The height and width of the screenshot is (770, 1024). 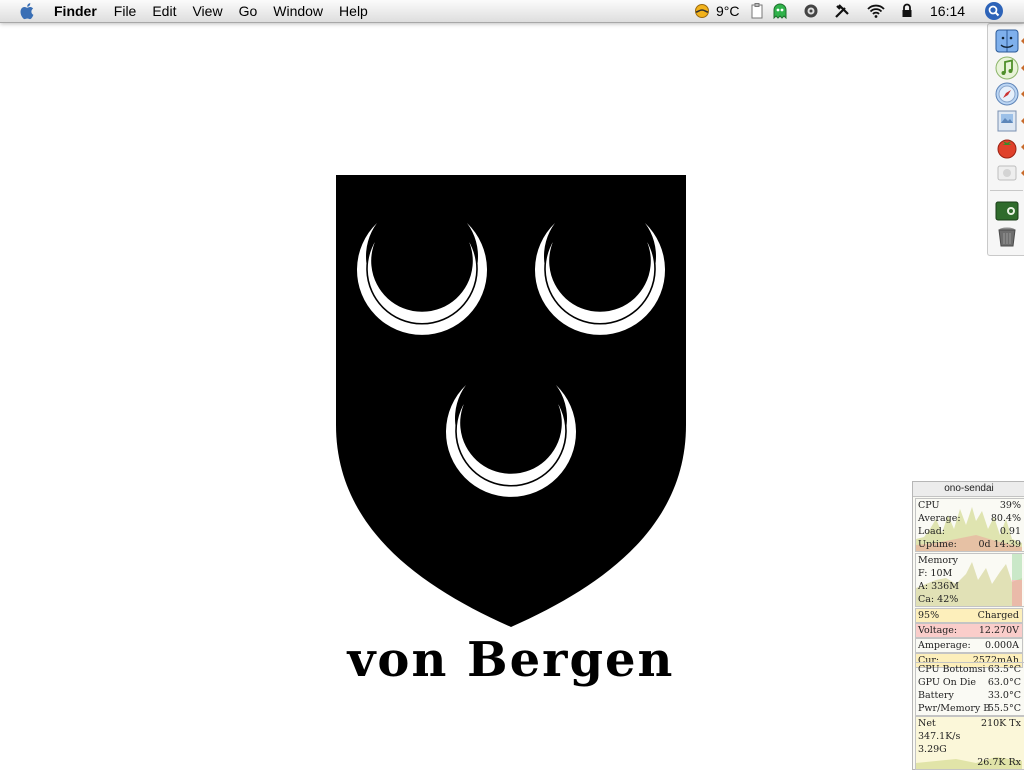 What do you see at coordinates (939, 518) in the screenshot?
I see `cpu-average-label: Average:` at bounding box center [939, 518].